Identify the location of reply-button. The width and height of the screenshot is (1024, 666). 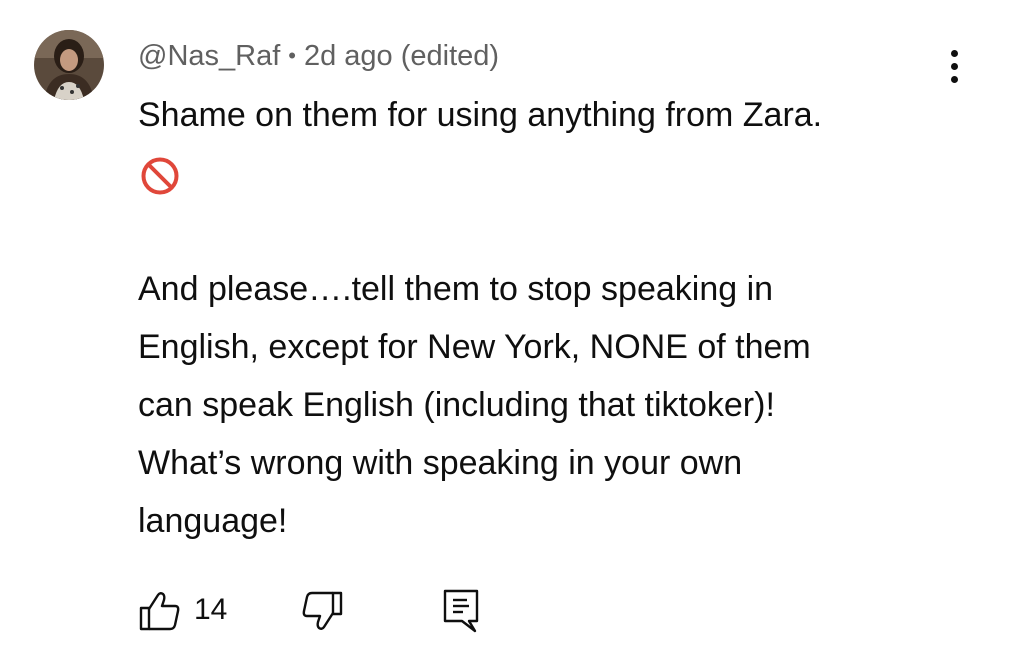
(462, 611).